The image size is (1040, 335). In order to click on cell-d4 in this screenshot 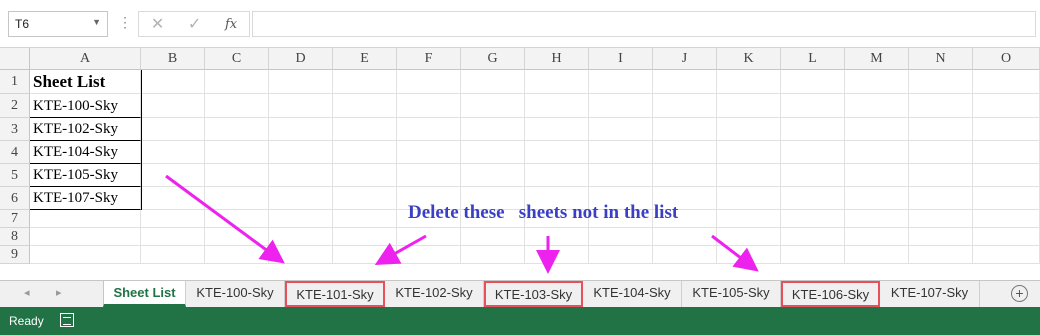, I will do `click(301, 152)`.